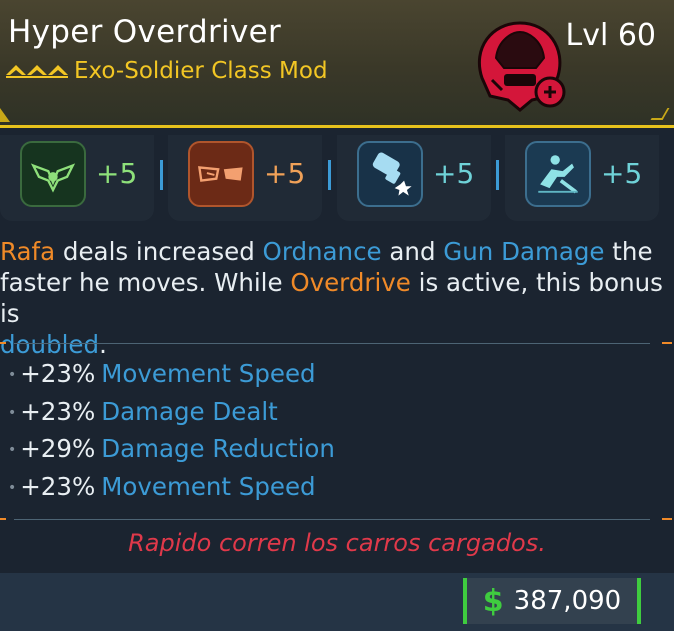 The height and width of the screenshot is (631, 674). What do you see at coordinates (332, 519) in the screenshot?
I see `divider-bottom` at bounding box center [332, 519].